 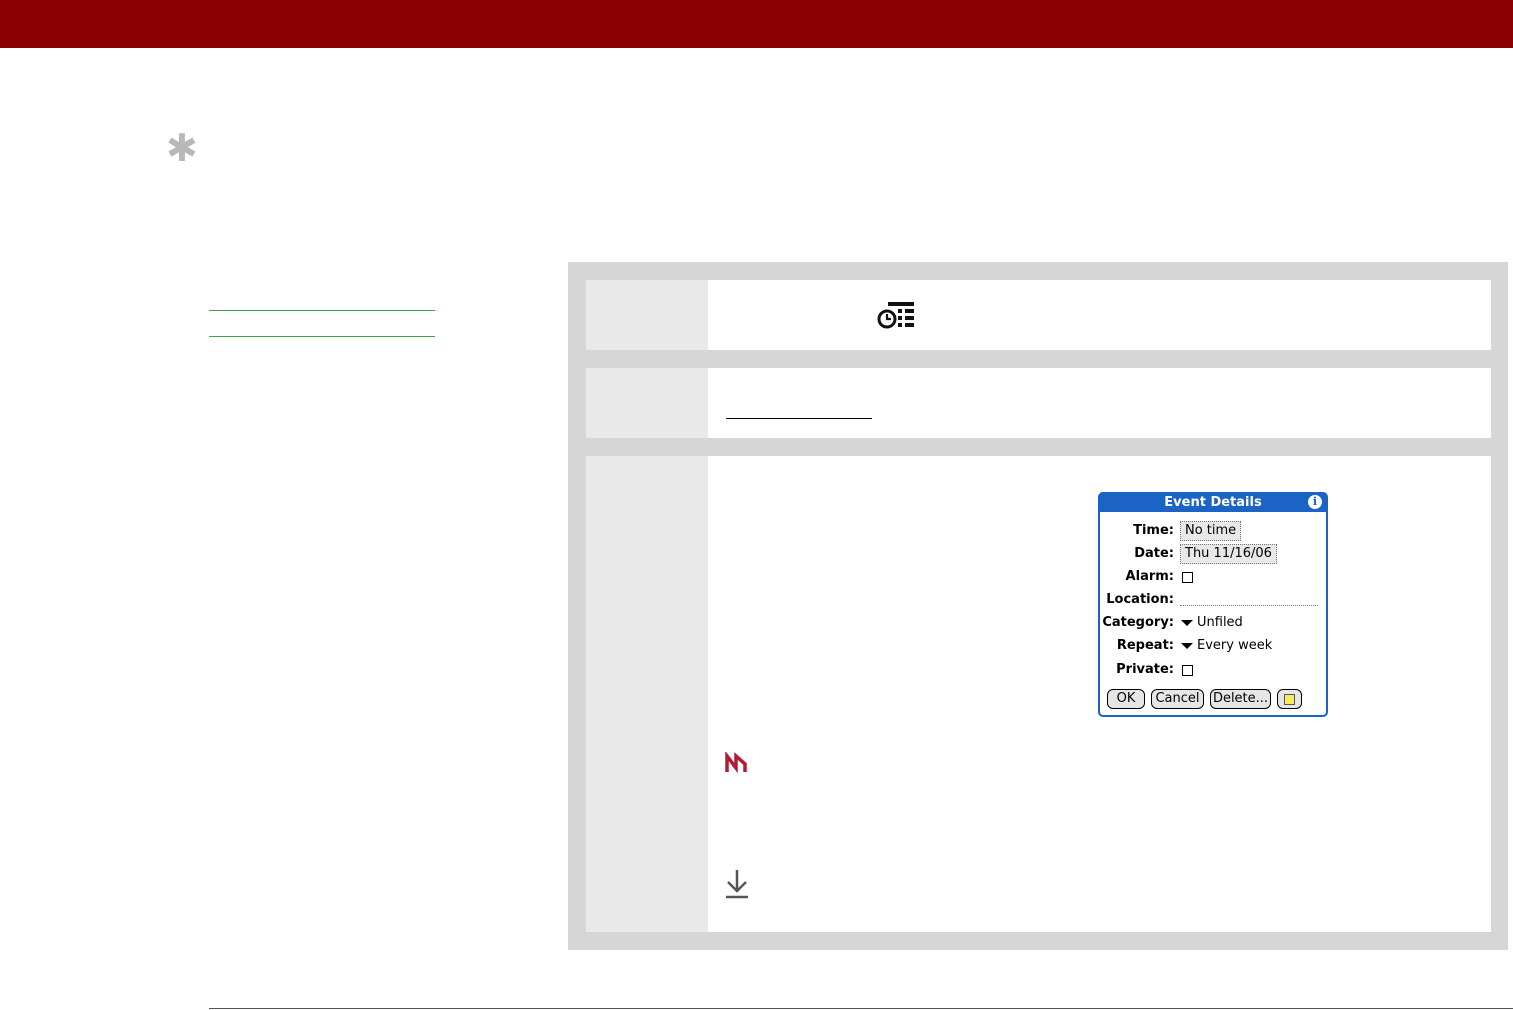 I want to click on time-selector: No time, so click(x=1211, y=531).